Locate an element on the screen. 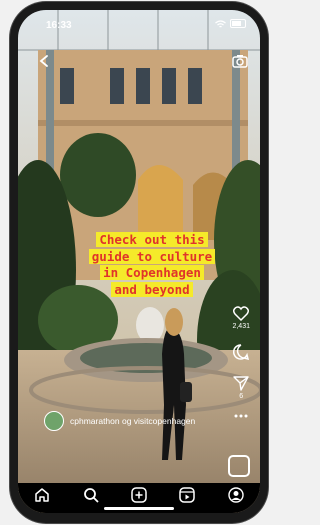 The width and height of the screenshot is (320, 525). share-icon is located at coordinates (241, 383).